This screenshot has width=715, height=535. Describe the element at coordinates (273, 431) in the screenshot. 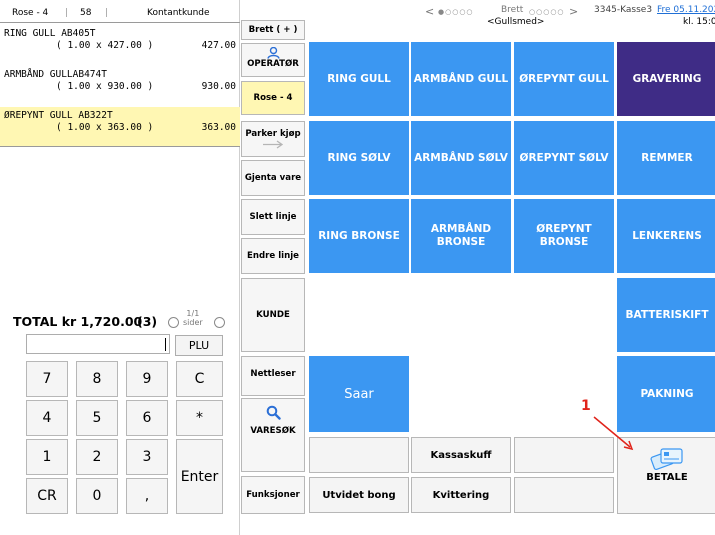

I see `search-label: VARESØK` at that location.